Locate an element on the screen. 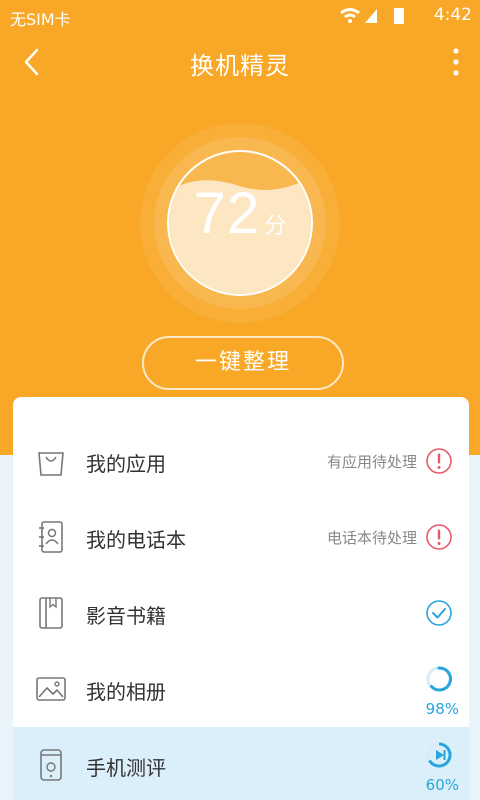 The height and width of the screenshot is (800, 480). status-bar: 无SIM卡 4:42 is located at coordinates (240, 16).